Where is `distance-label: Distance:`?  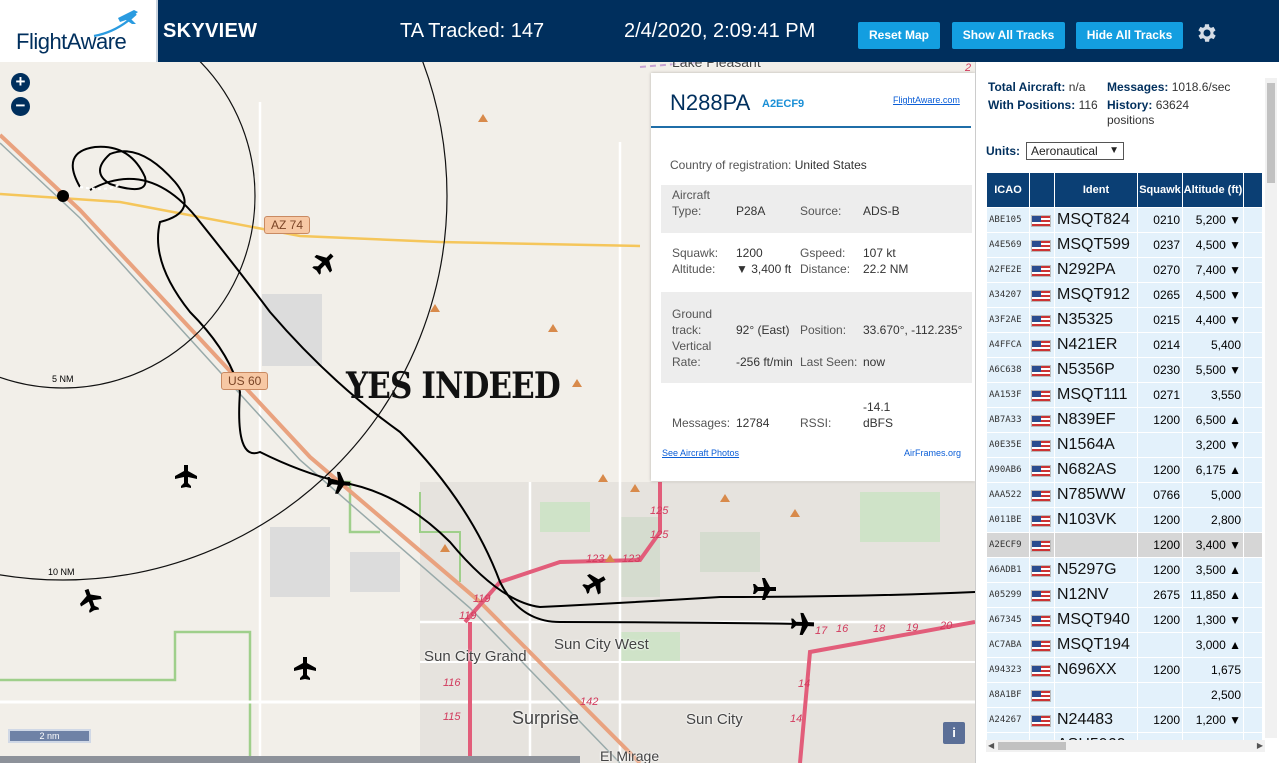
distance-label: Distance: is located at coordinates (825, 269).